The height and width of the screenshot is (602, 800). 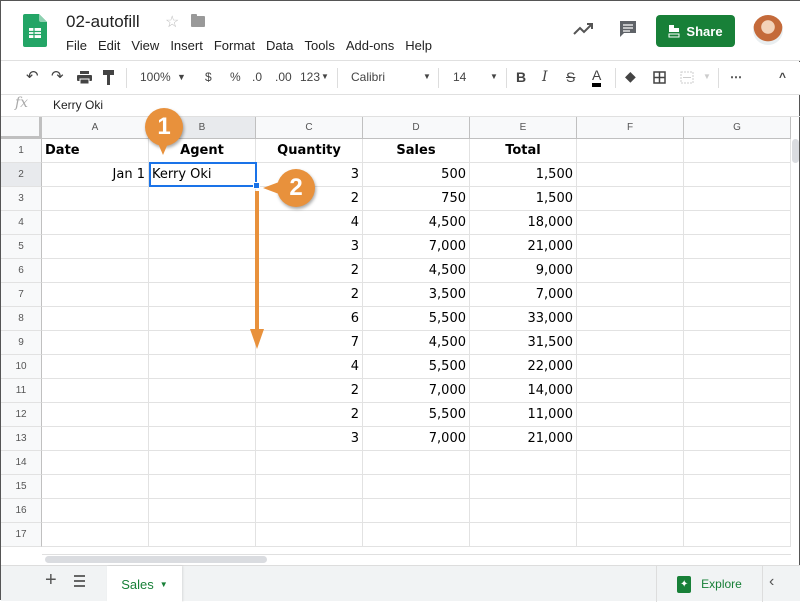 I want to click on text-color-button: A, so click(x=597, y=77).